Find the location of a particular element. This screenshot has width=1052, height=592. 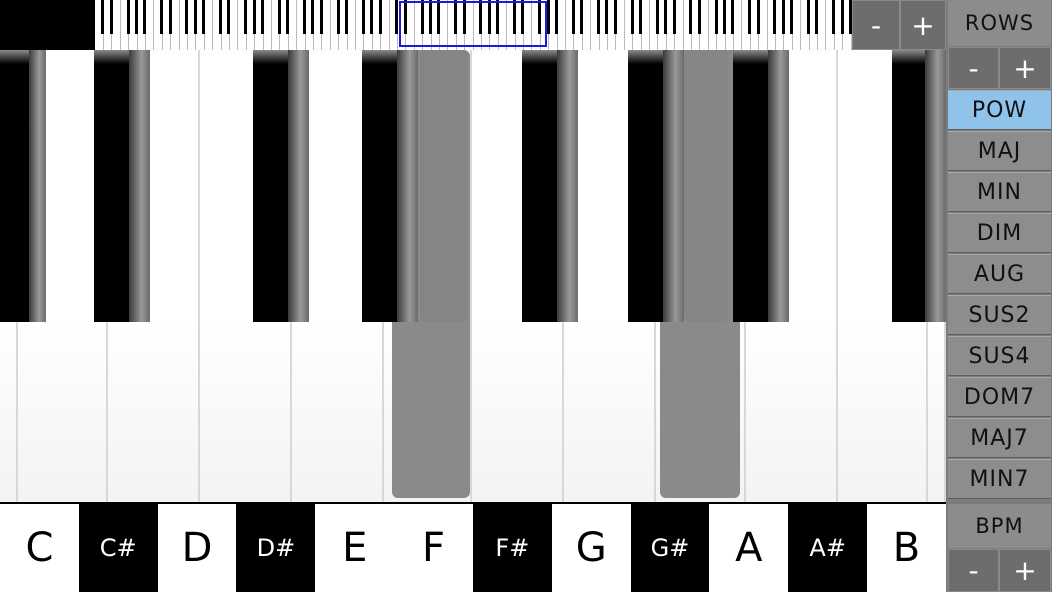

chord-maj-button: MAJ is located at coordinates (999, 151).